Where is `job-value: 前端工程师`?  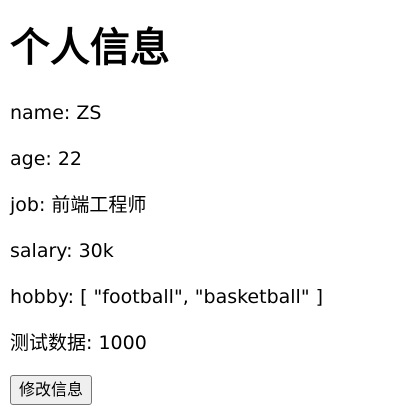
job-value: 前端工程师 is located at coordinates (99, 205).